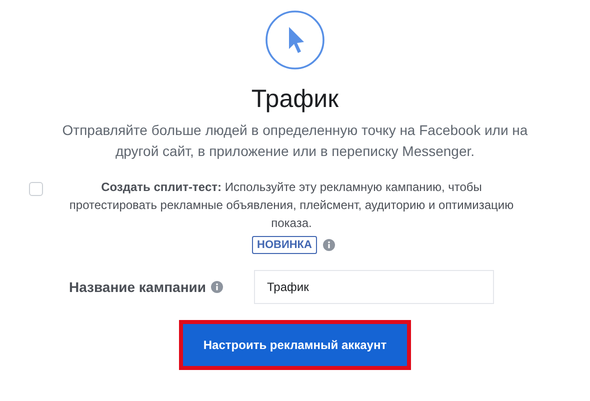 The image size is (590, 401). Describe the element at coordinates (295, 141) in the screenshot. I see `description: Отправляйте больше людей в определенную точку на Facebook или на другой сайт, в приложение или в переписку Messenger.` at that location.